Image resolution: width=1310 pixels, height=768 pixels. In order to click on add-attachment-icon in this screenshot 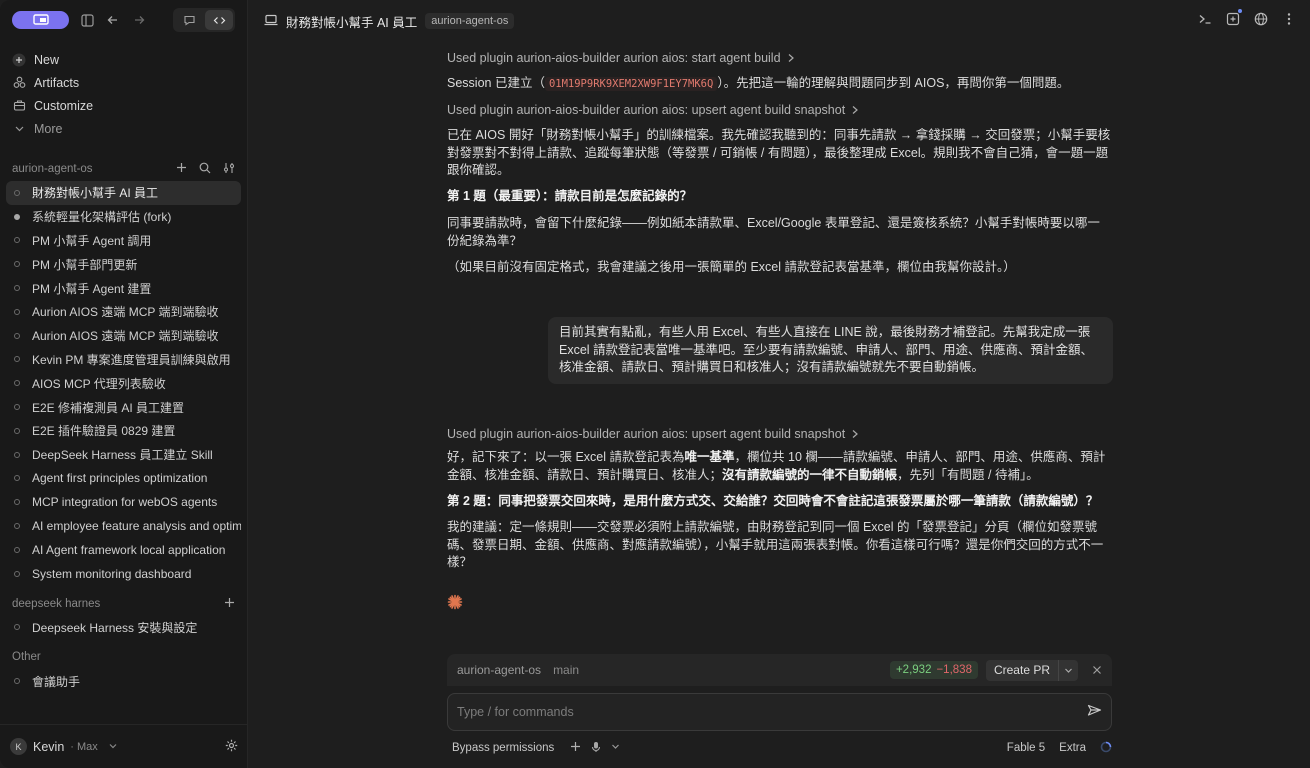, I will do `click(575, 748)`.